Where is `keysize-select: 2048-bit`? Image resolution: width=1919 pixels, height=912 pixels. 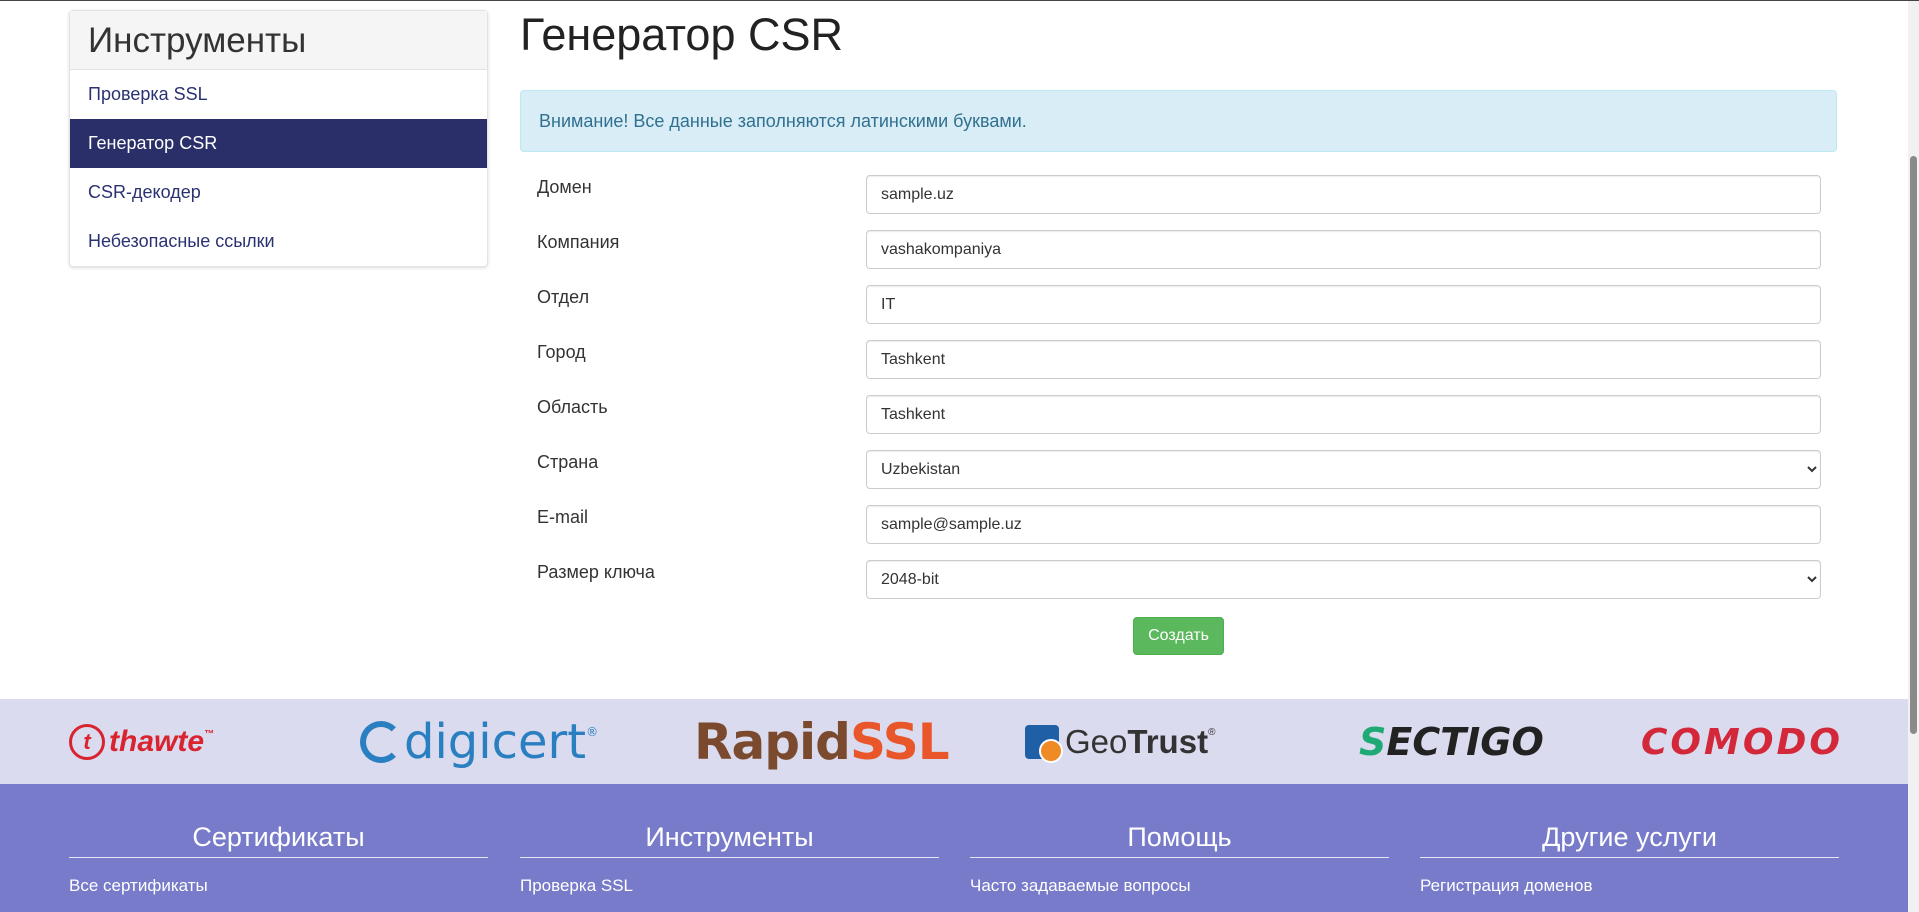 keysize-select: 2048-bit is located at coordinates (1343, 579).